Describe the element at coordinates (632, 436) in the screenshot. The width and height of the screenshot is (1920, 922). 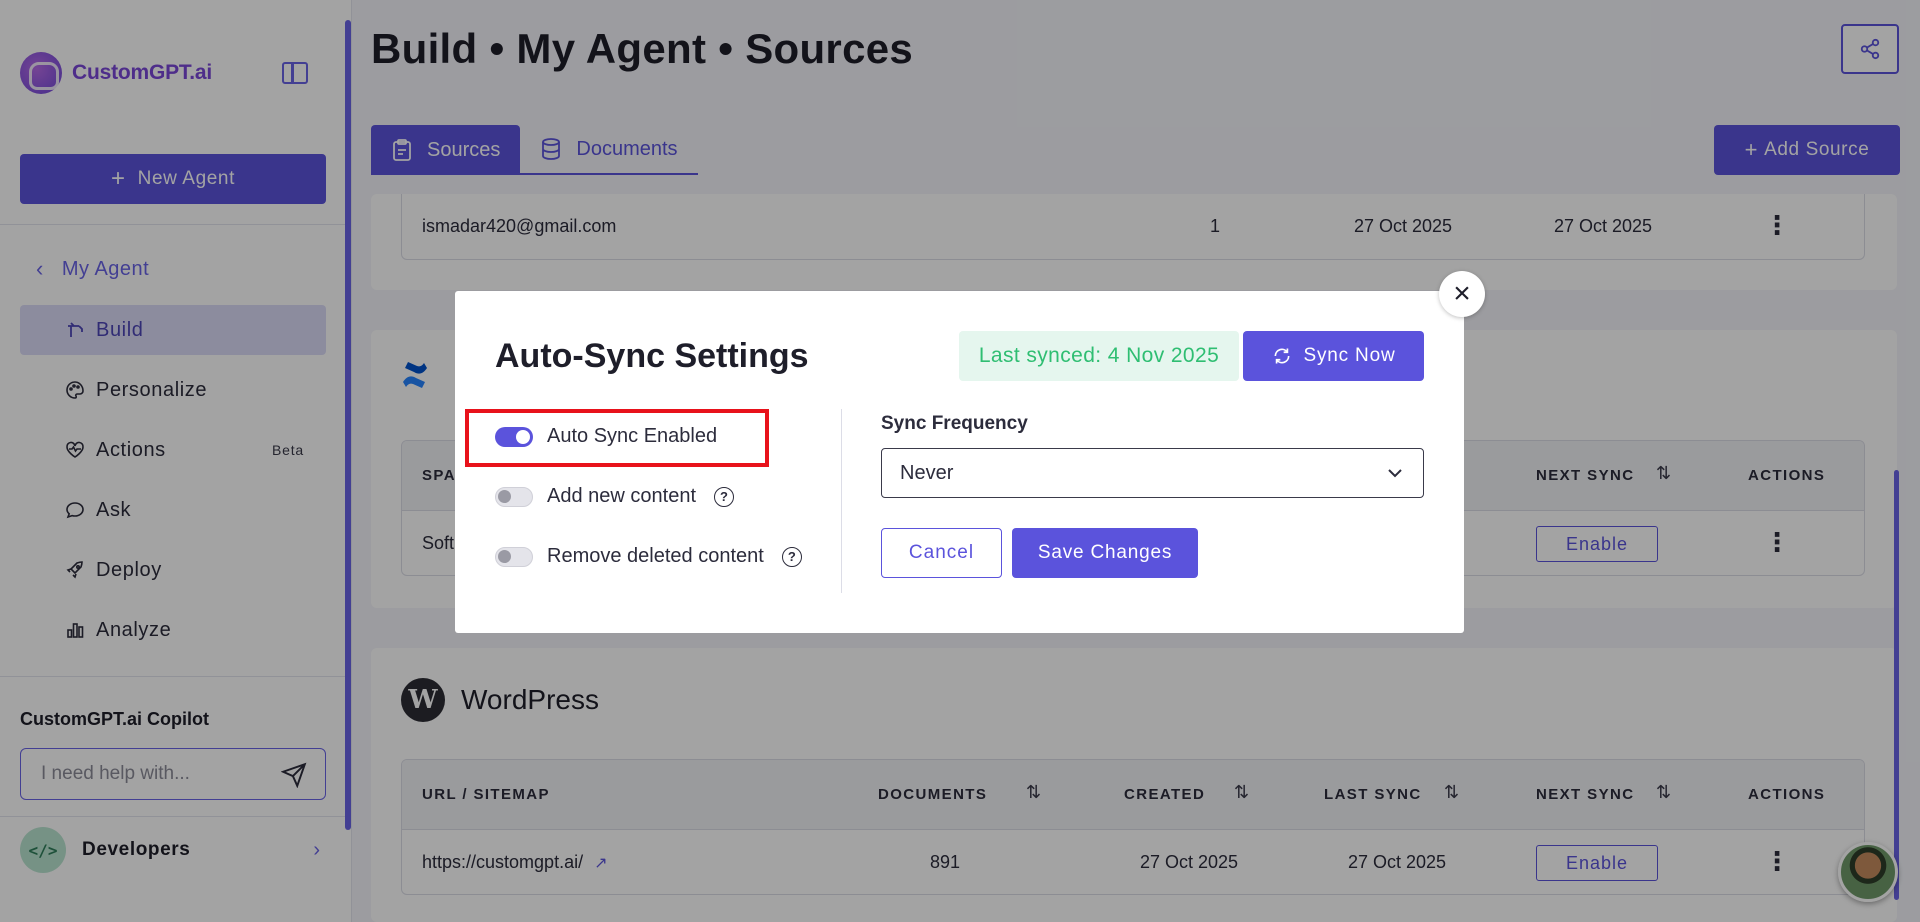
I see `toggle-label: Auto Sync Enabled` at that location.